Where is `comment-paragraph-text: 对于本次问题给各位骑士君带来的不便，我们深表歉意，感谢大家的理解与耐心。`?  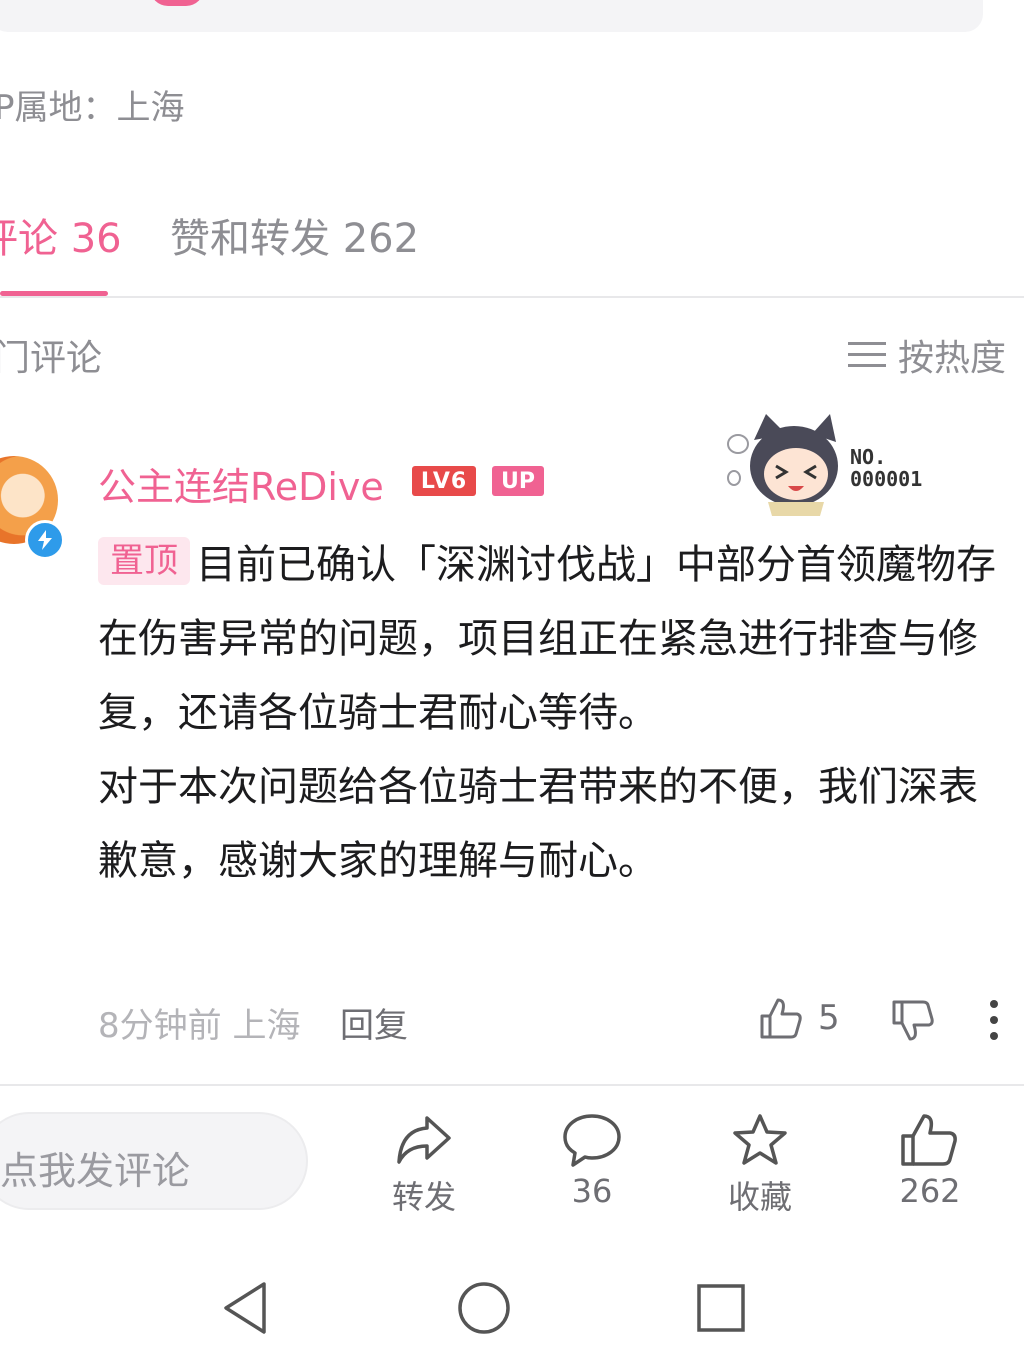
comment-paragraph-text: 对于本次问题给各位骑士君带来的不便，我们深表歉意，感谢大家的理解与耐心。 is located at coordinates (538, 824).